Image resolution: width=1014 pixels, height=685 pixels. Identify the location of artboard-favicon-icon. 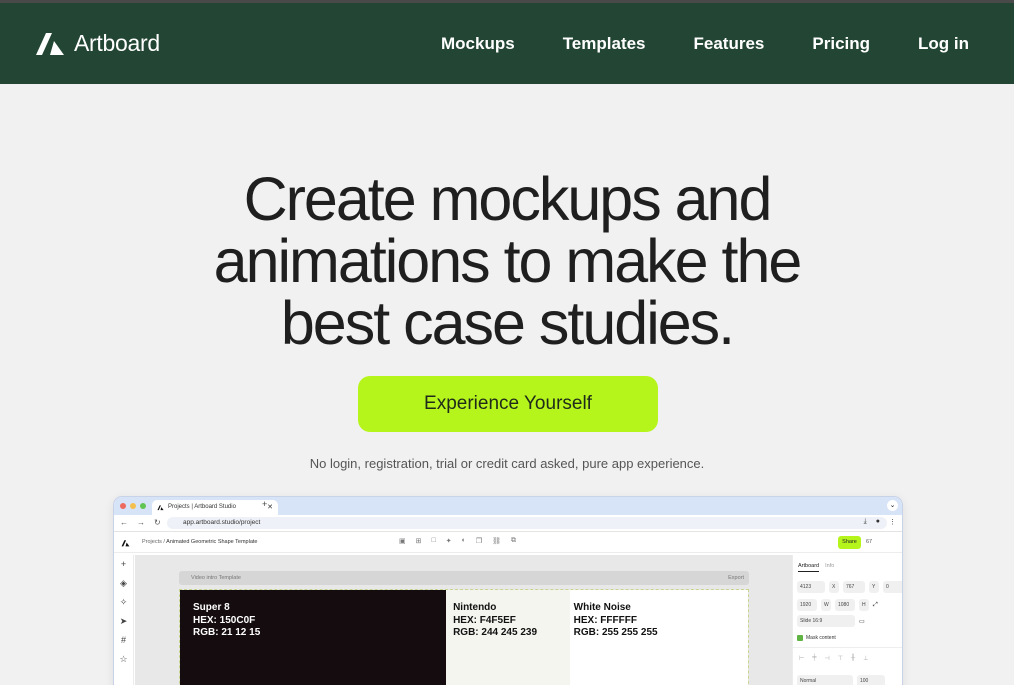
(160, 508).